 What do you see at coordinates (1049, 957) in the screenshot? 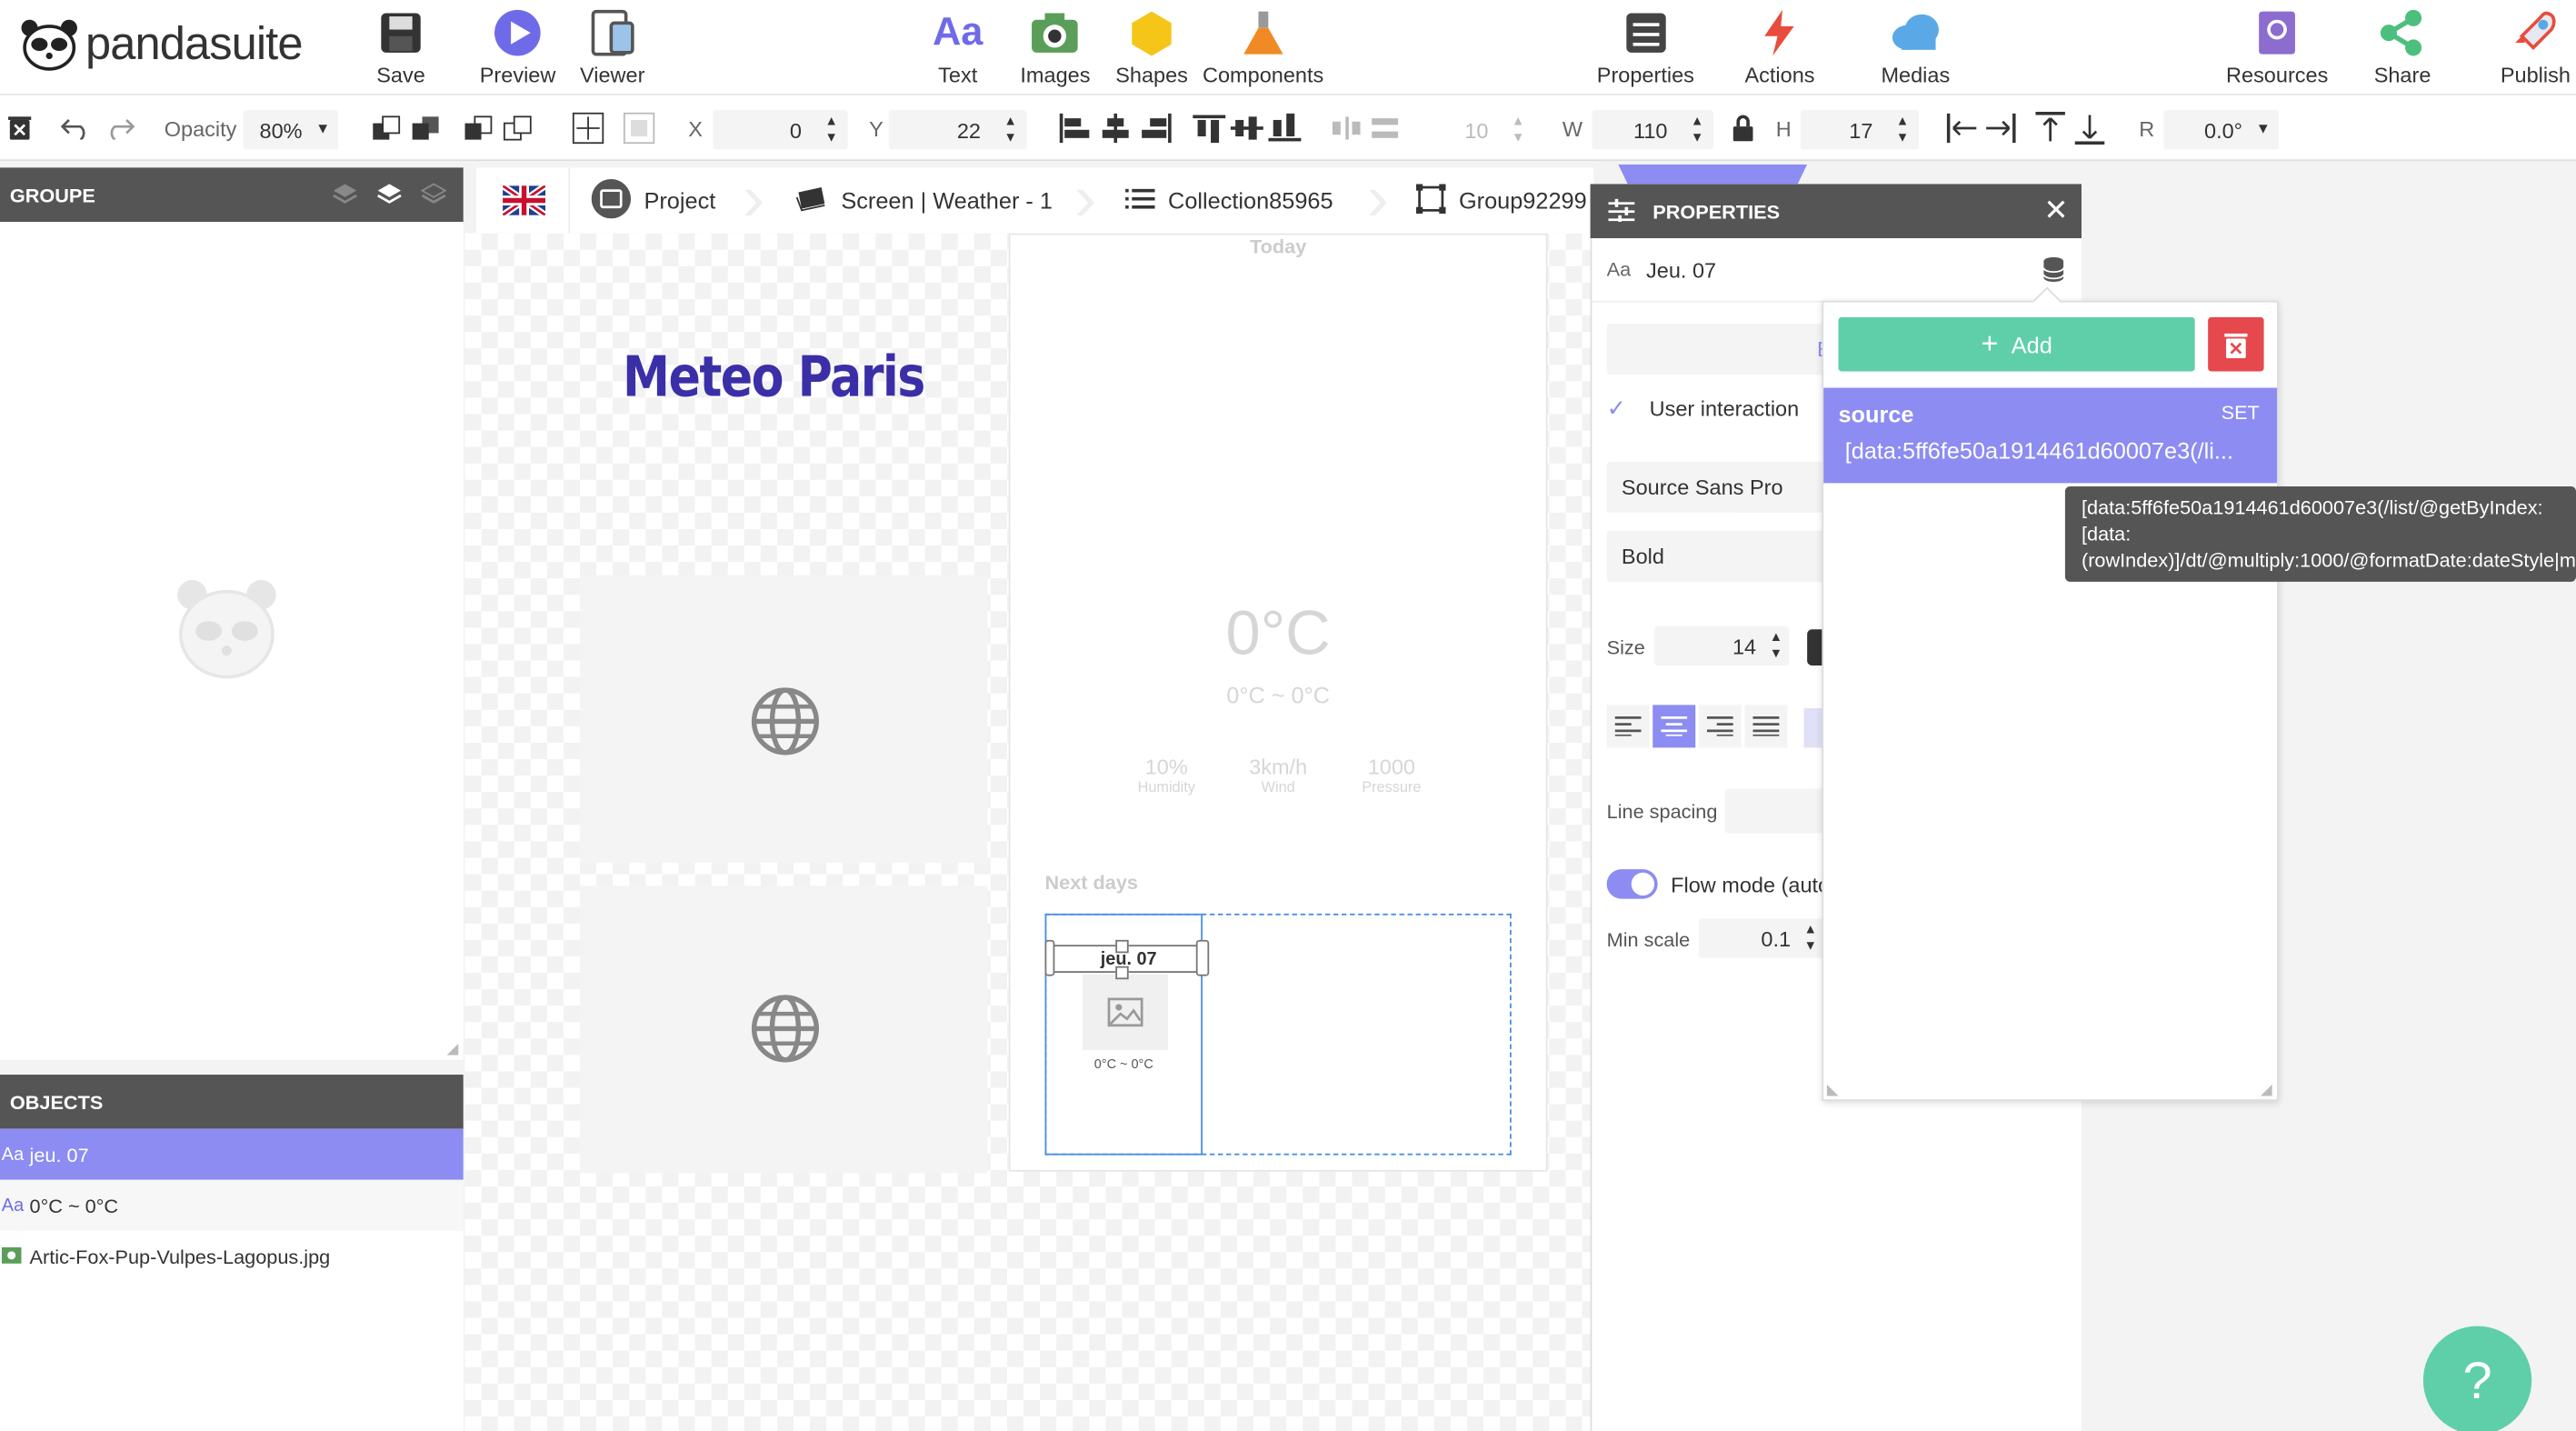
I see `resize-handle-left` at bounding box center [1049, 957].